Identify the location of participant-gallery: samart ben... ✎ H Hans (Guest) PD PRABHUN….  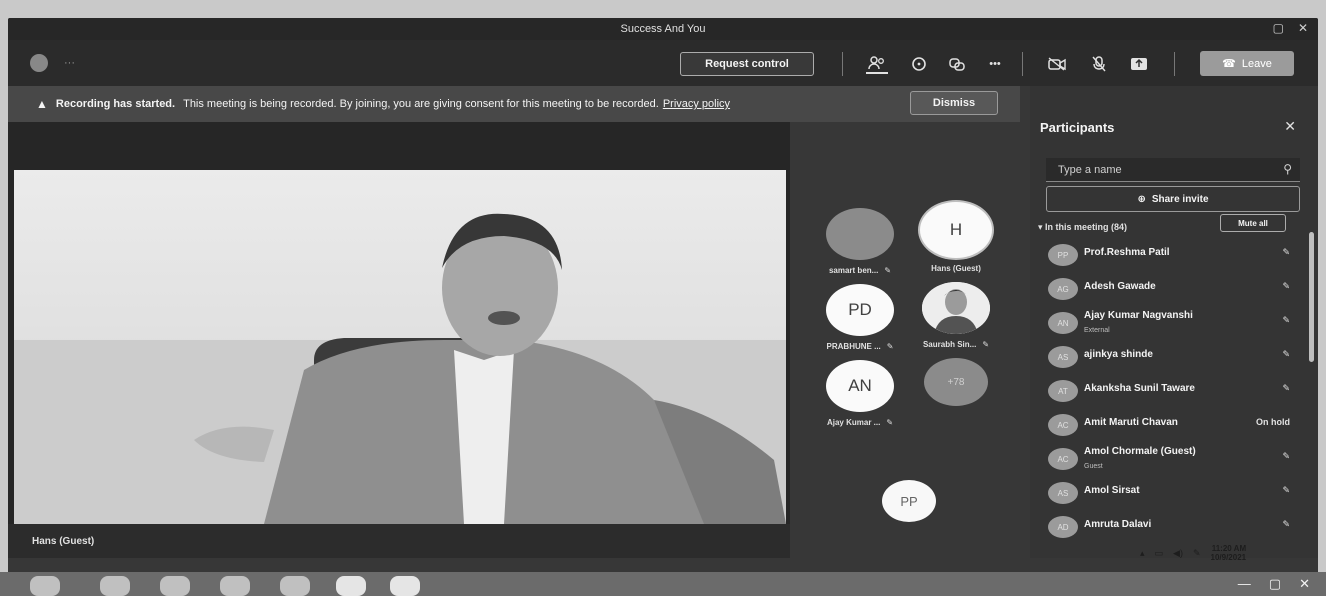
(905, 340).